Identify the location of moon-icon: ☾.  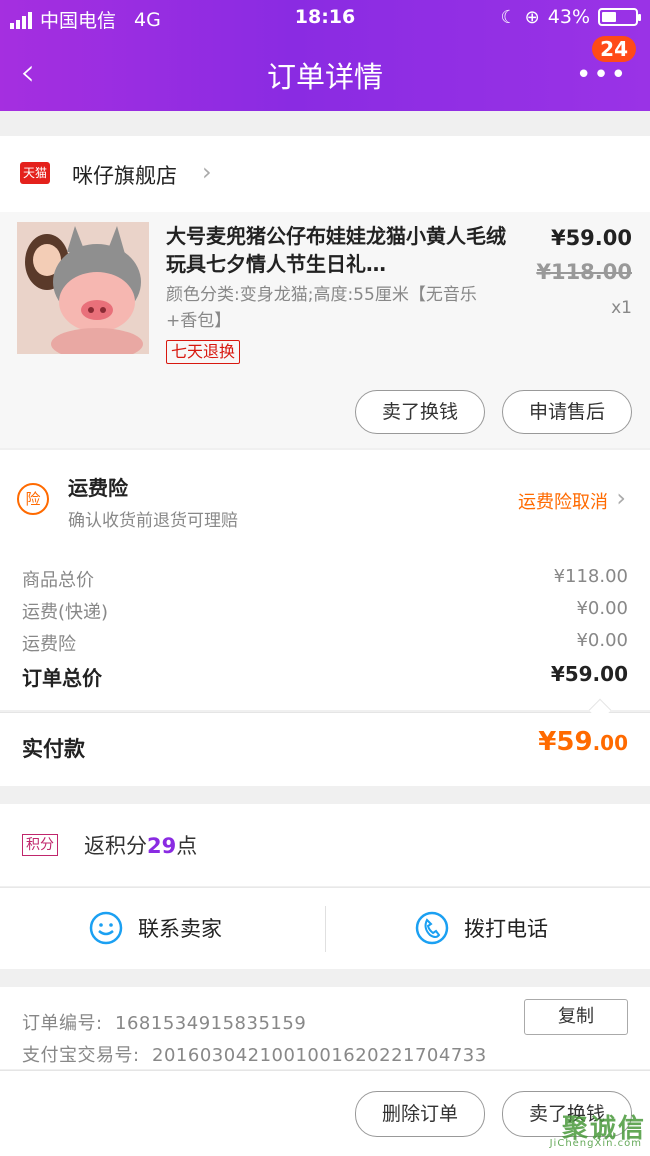
(508, 17).